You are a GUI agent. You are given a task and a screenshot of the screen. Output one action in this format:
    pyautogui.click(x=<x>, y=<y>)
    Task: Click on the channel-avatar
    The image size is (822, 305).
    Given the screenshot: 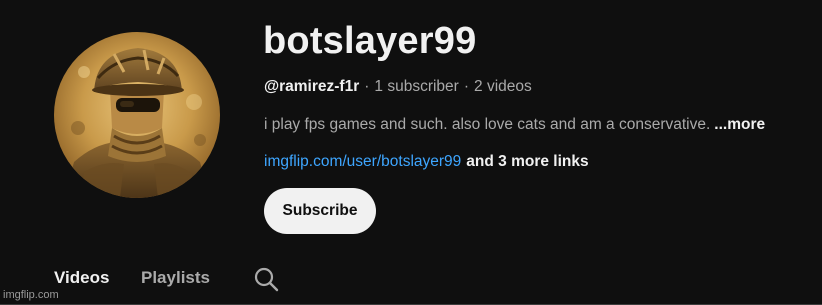 What is the action you would take?
    pyautogui.click(x=137, y=115)
    